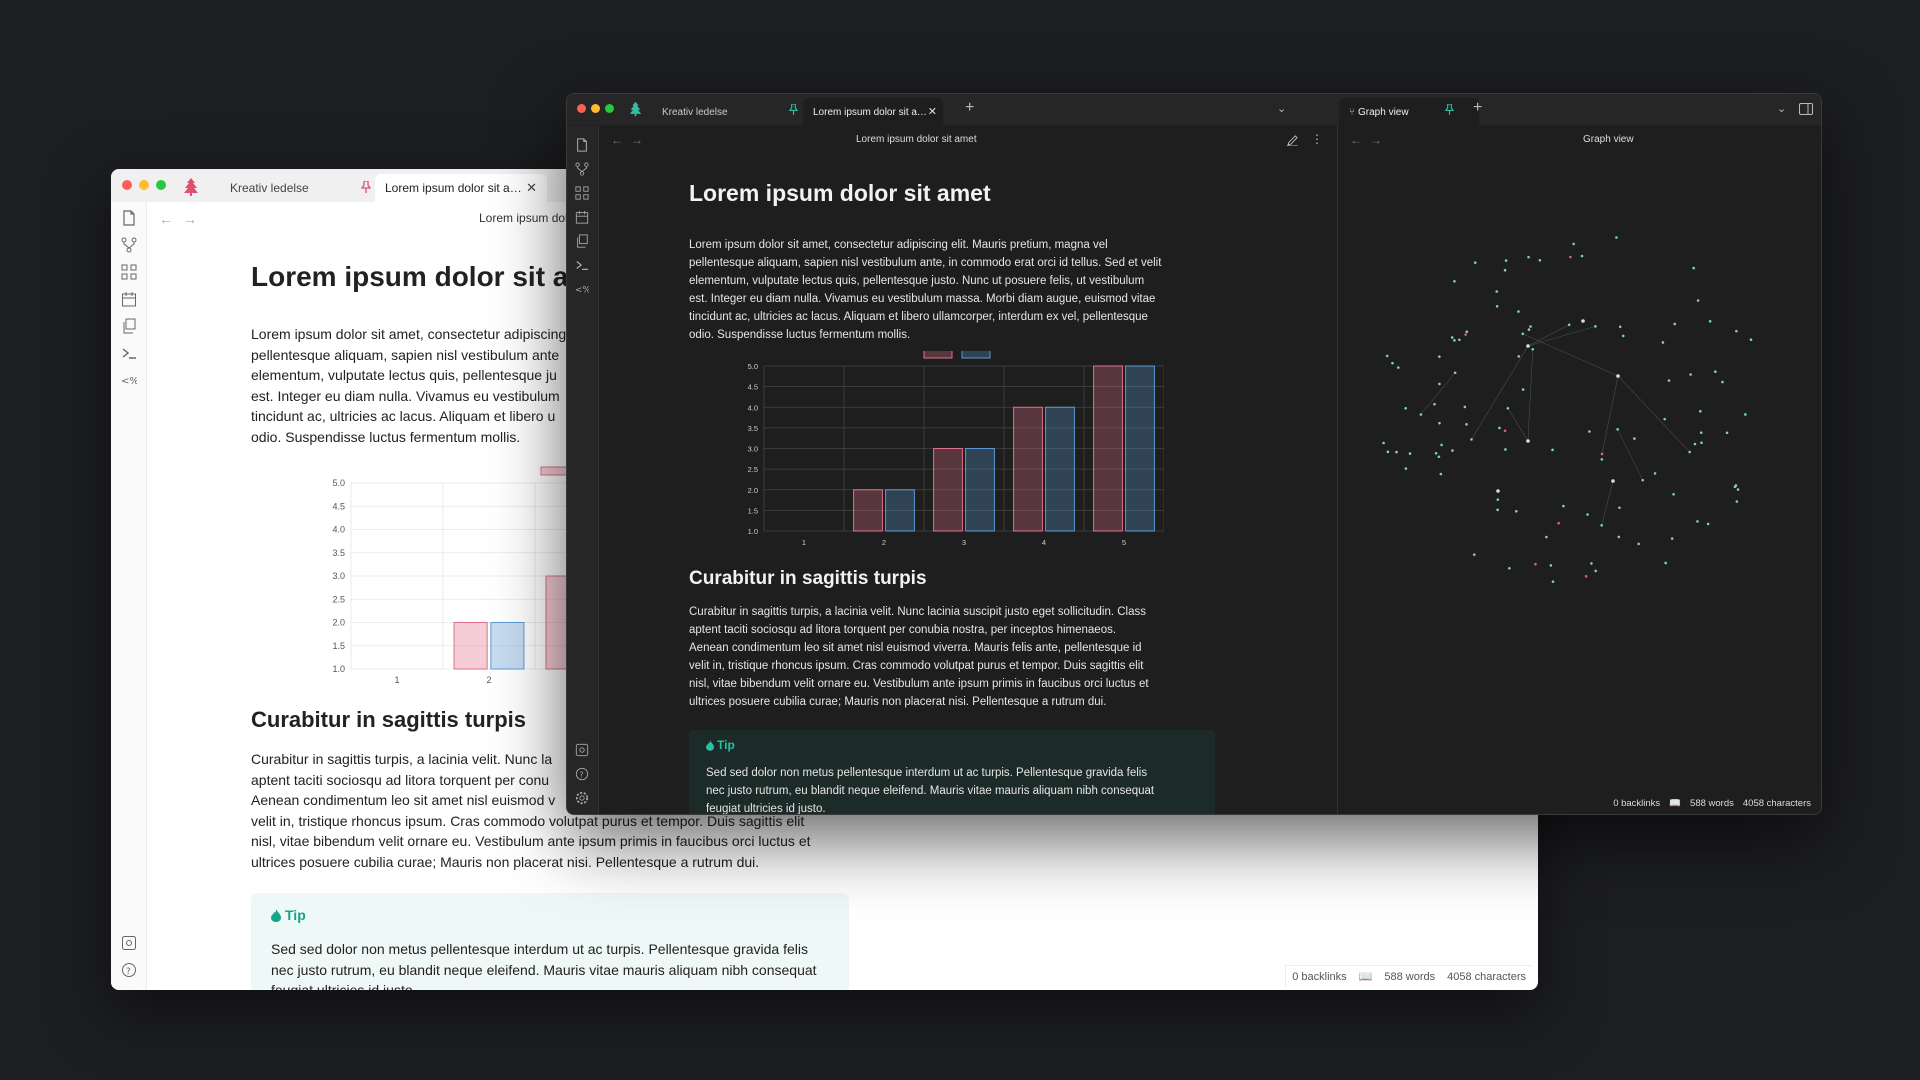 The width and height of the screenshot is (1920, 1080). What do you see at coordinates (884, 542) in the screenshot?
I see `x-tick-label: 2` at bounding box center [884, 542].